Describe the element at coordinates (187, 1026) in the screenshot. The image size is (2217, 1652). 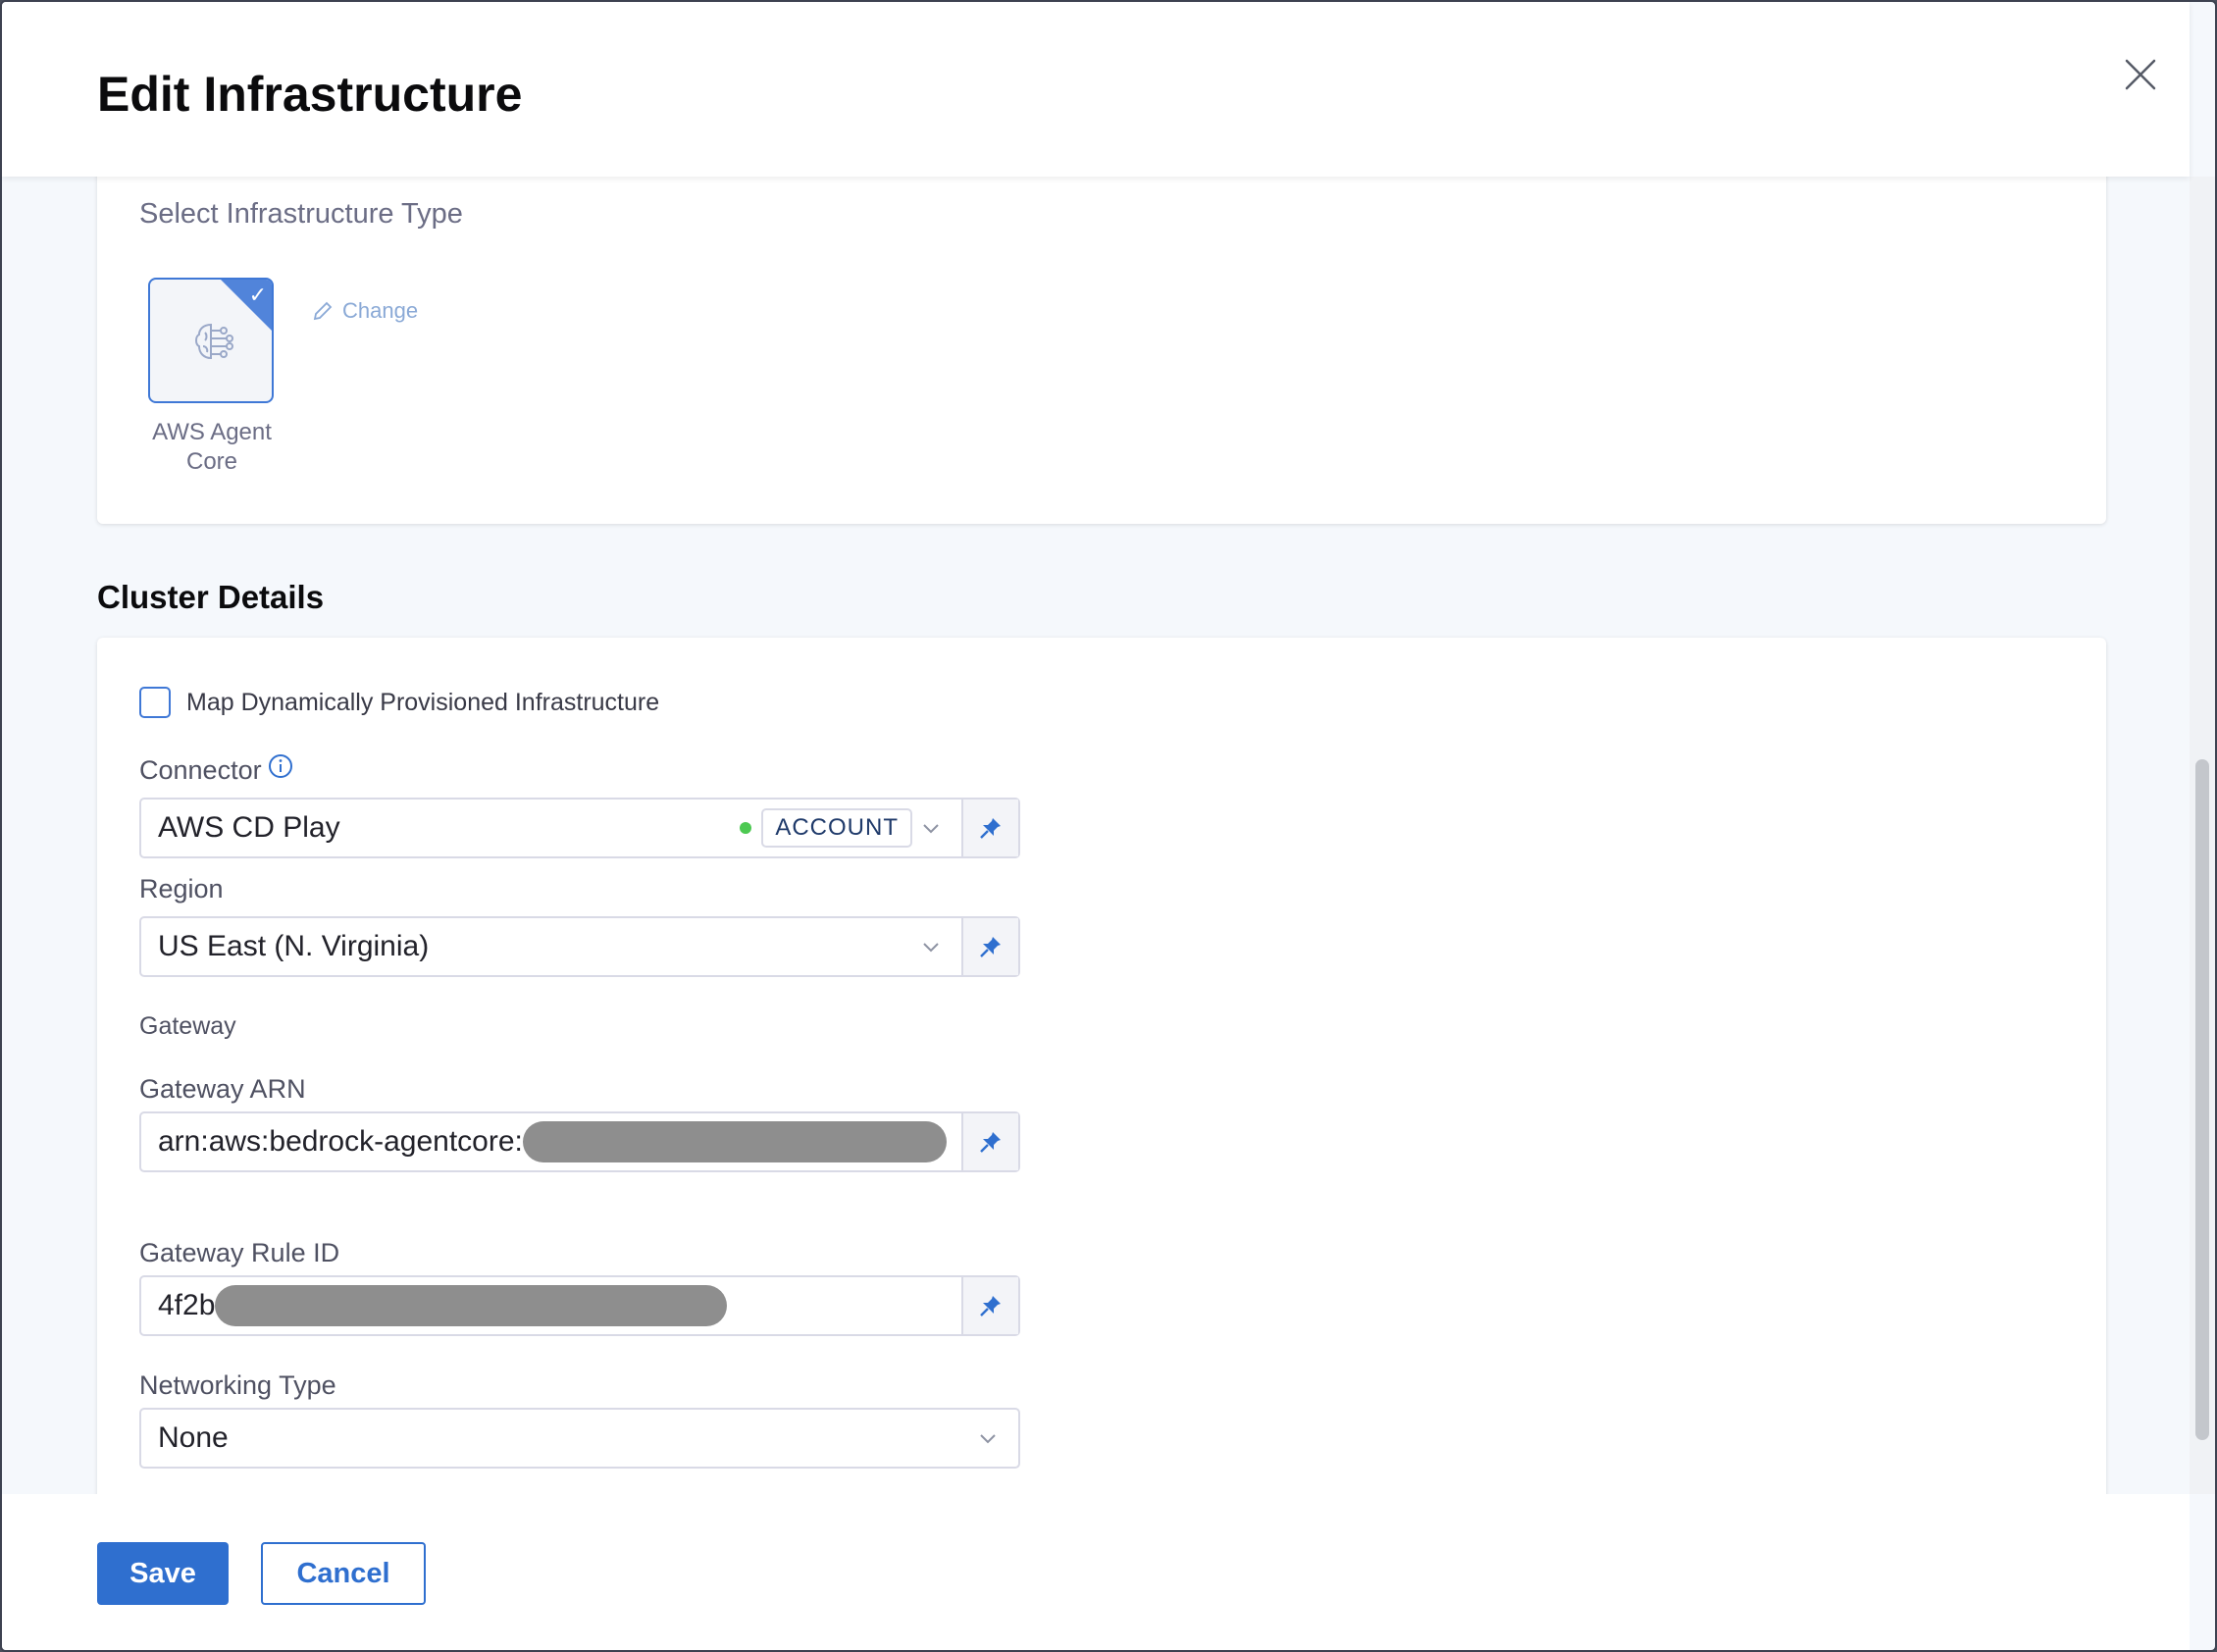
I see `gateway-heading: Gateway` at that location.